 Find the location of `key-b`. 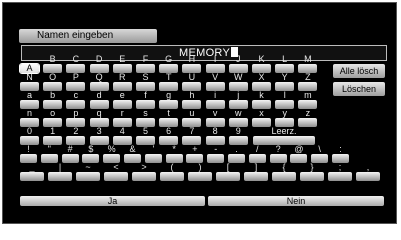

key-b is located at coordinates (53, 104).